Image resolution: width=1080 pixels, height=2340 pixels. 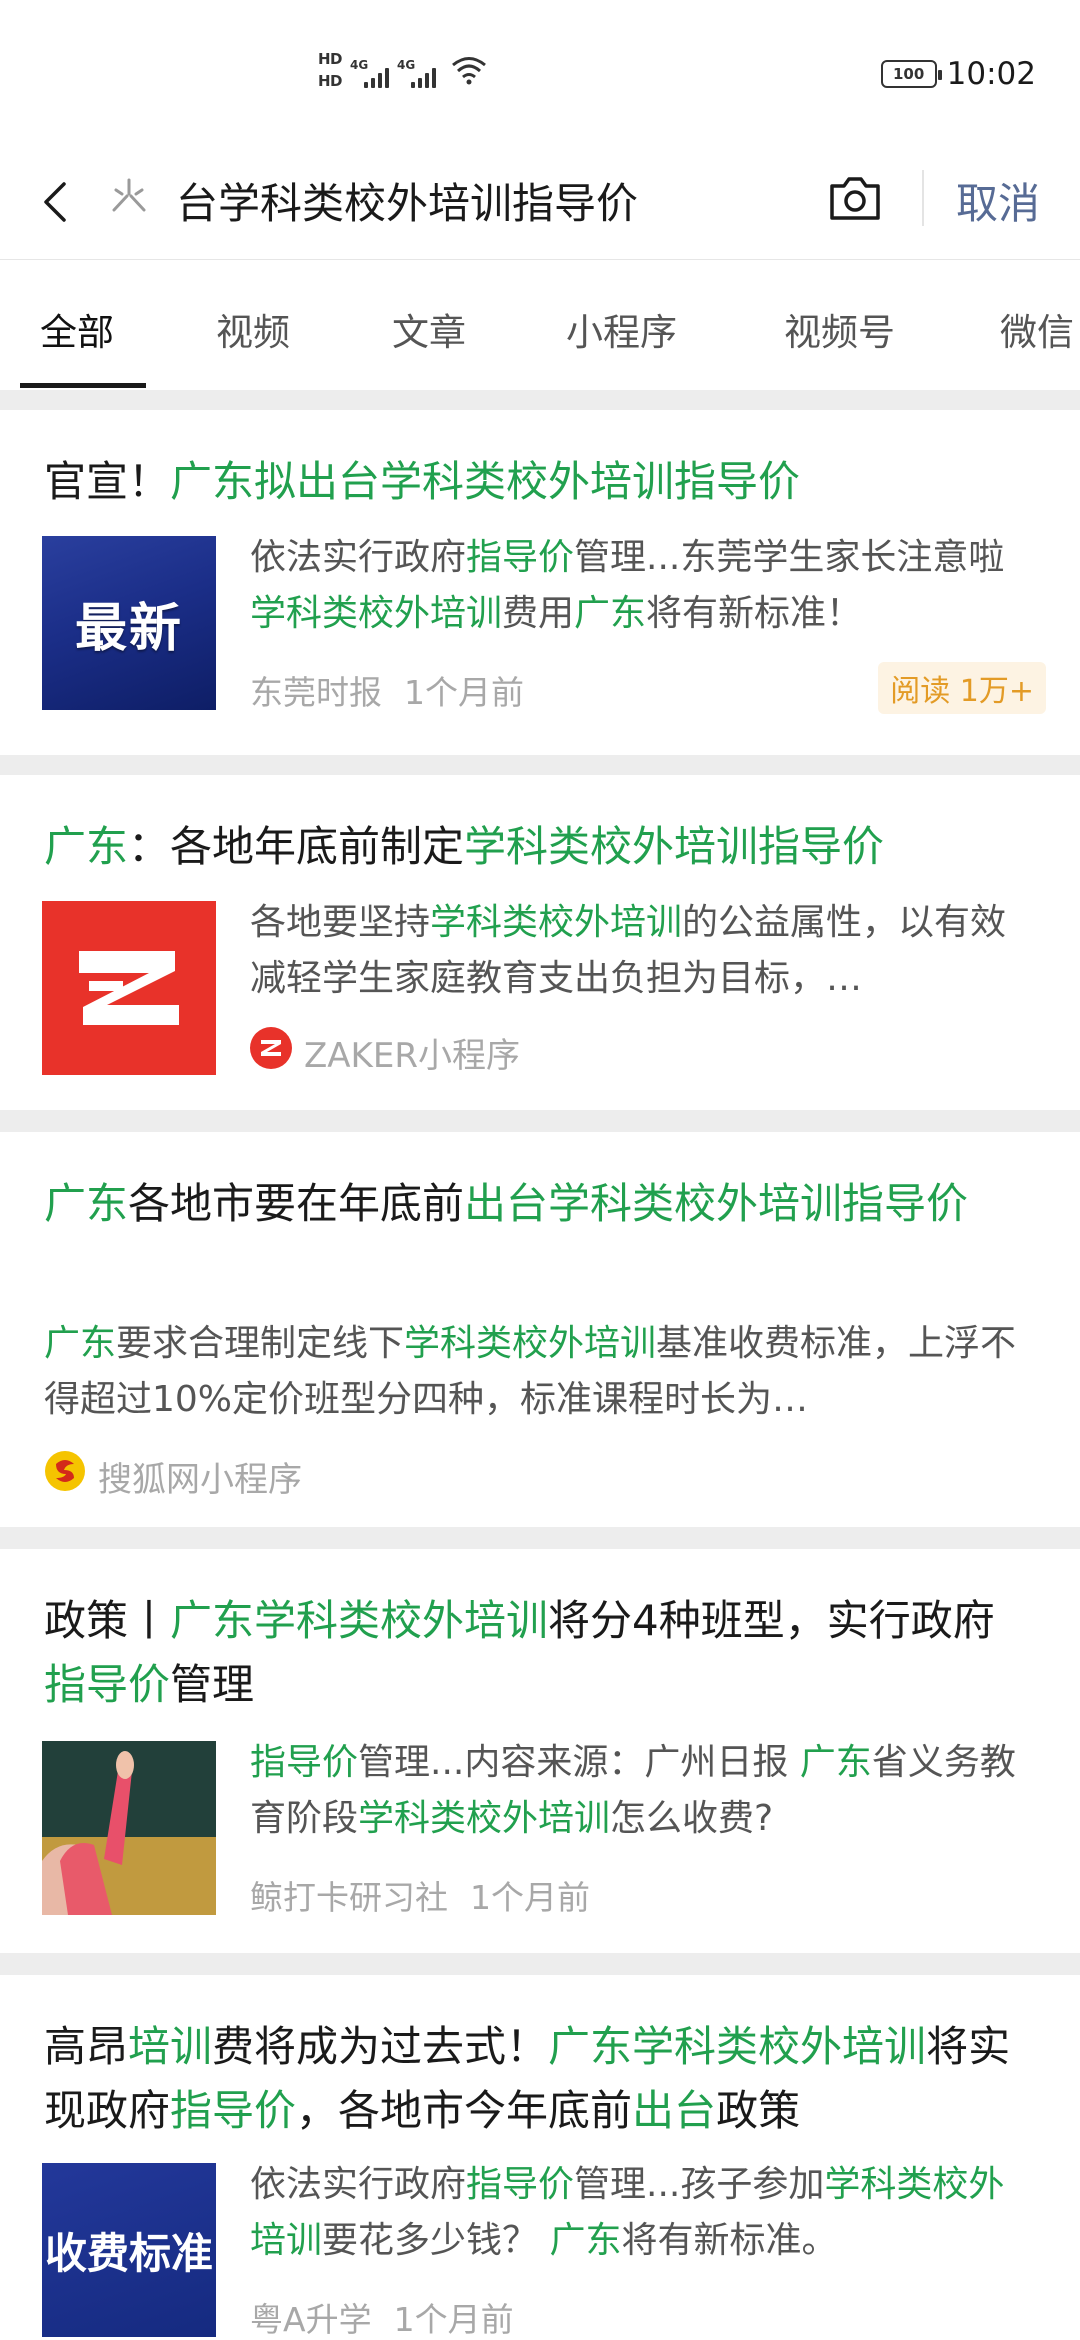 I want to click on tab-channels: 视频号, so click(x=839, y=329).